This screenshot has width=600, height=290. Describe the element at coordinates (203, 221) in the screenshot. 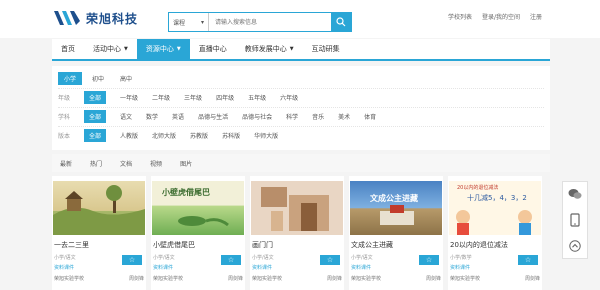

I see `gecko-illustration` at that location.